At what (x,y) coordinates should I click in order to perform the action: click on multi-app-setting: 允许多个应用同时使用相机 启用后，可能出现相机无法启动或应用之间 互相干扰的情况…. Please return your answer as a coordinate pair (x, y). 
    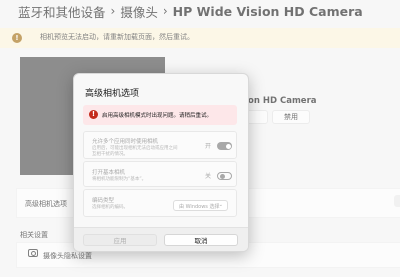
    Looking at the image, I should click on (160, 145).